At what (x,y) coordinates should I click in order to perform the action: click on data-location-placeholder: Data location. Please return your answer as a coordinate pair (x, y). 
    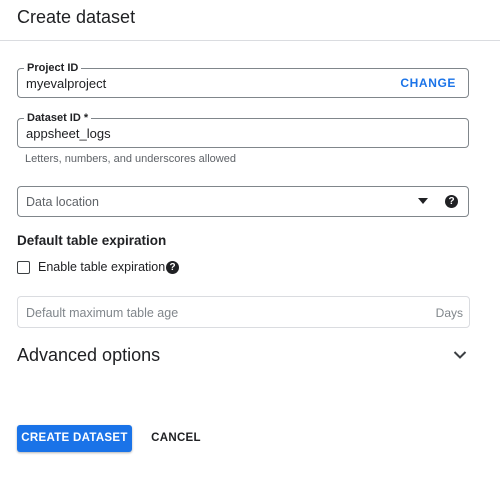
    Looking at the image, I should click on (62, 202).